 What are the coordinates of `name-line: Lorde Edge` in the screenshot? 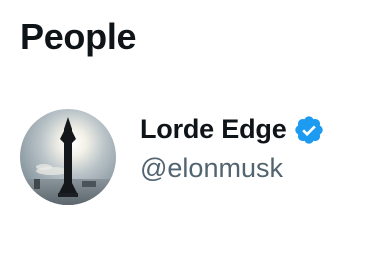 It's located at (232, 129).